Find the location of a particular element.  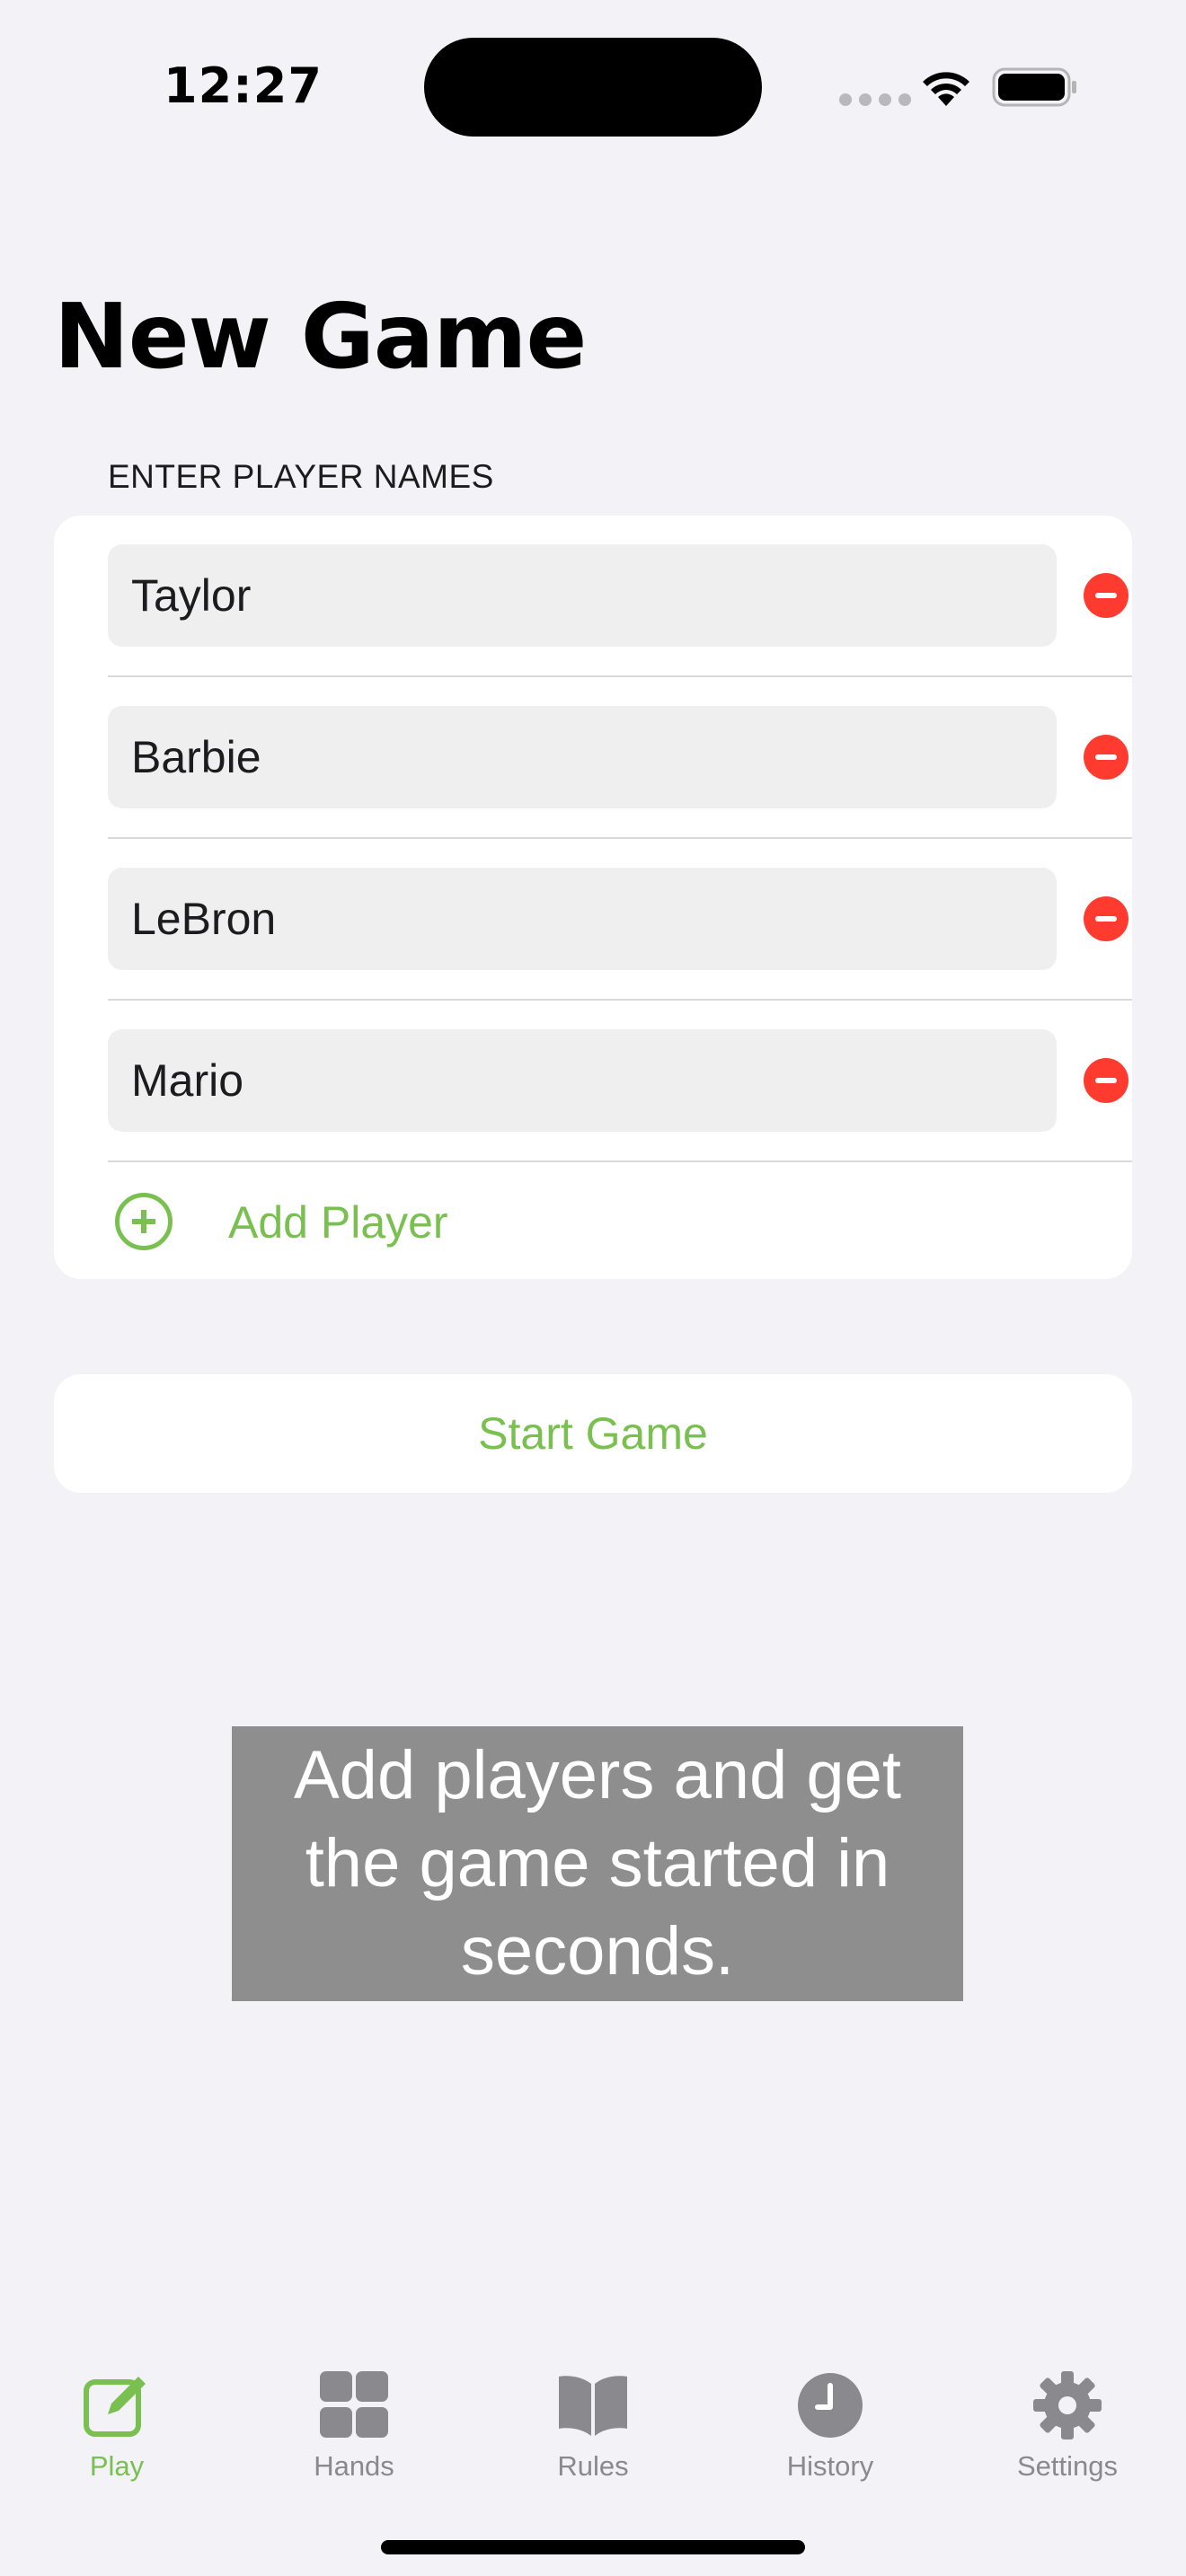

status-time: 12:27 is located at coordinates (243, 85).